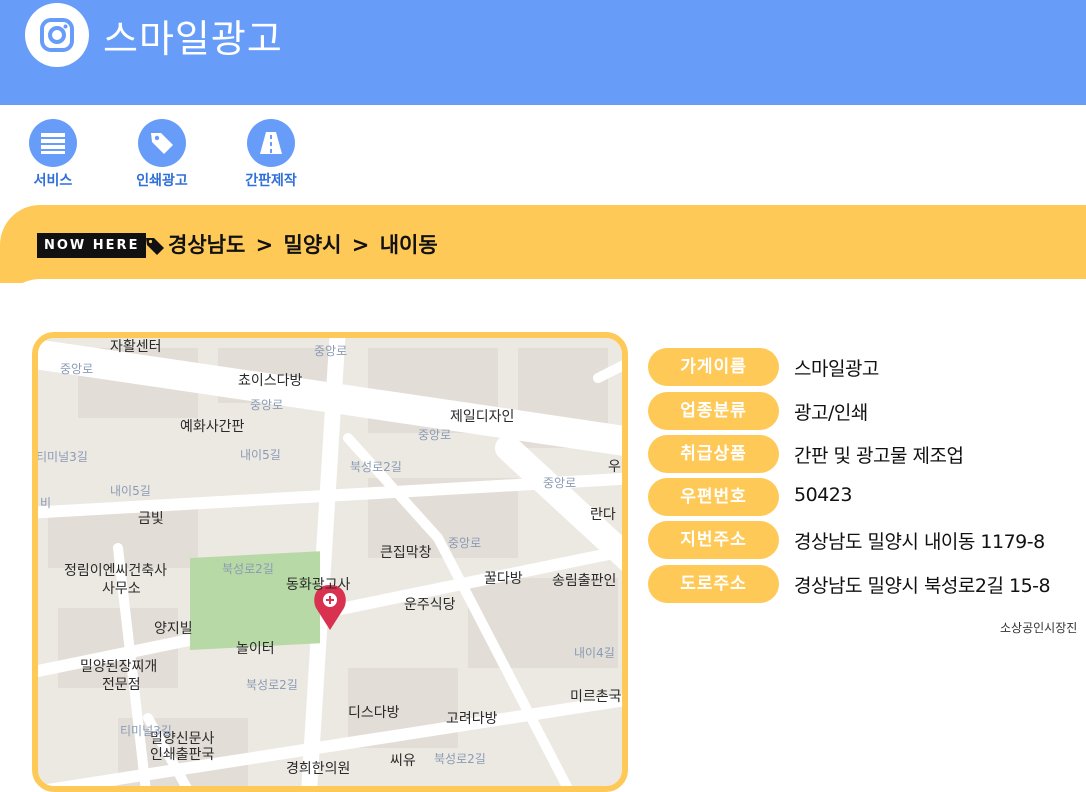 The height and width of the screenshot is (792, 1086). What do you see at coordinates (162, 181) in the screenshot?
I see `nav-label: 인쇄광고` at bounding box center [162, 181].